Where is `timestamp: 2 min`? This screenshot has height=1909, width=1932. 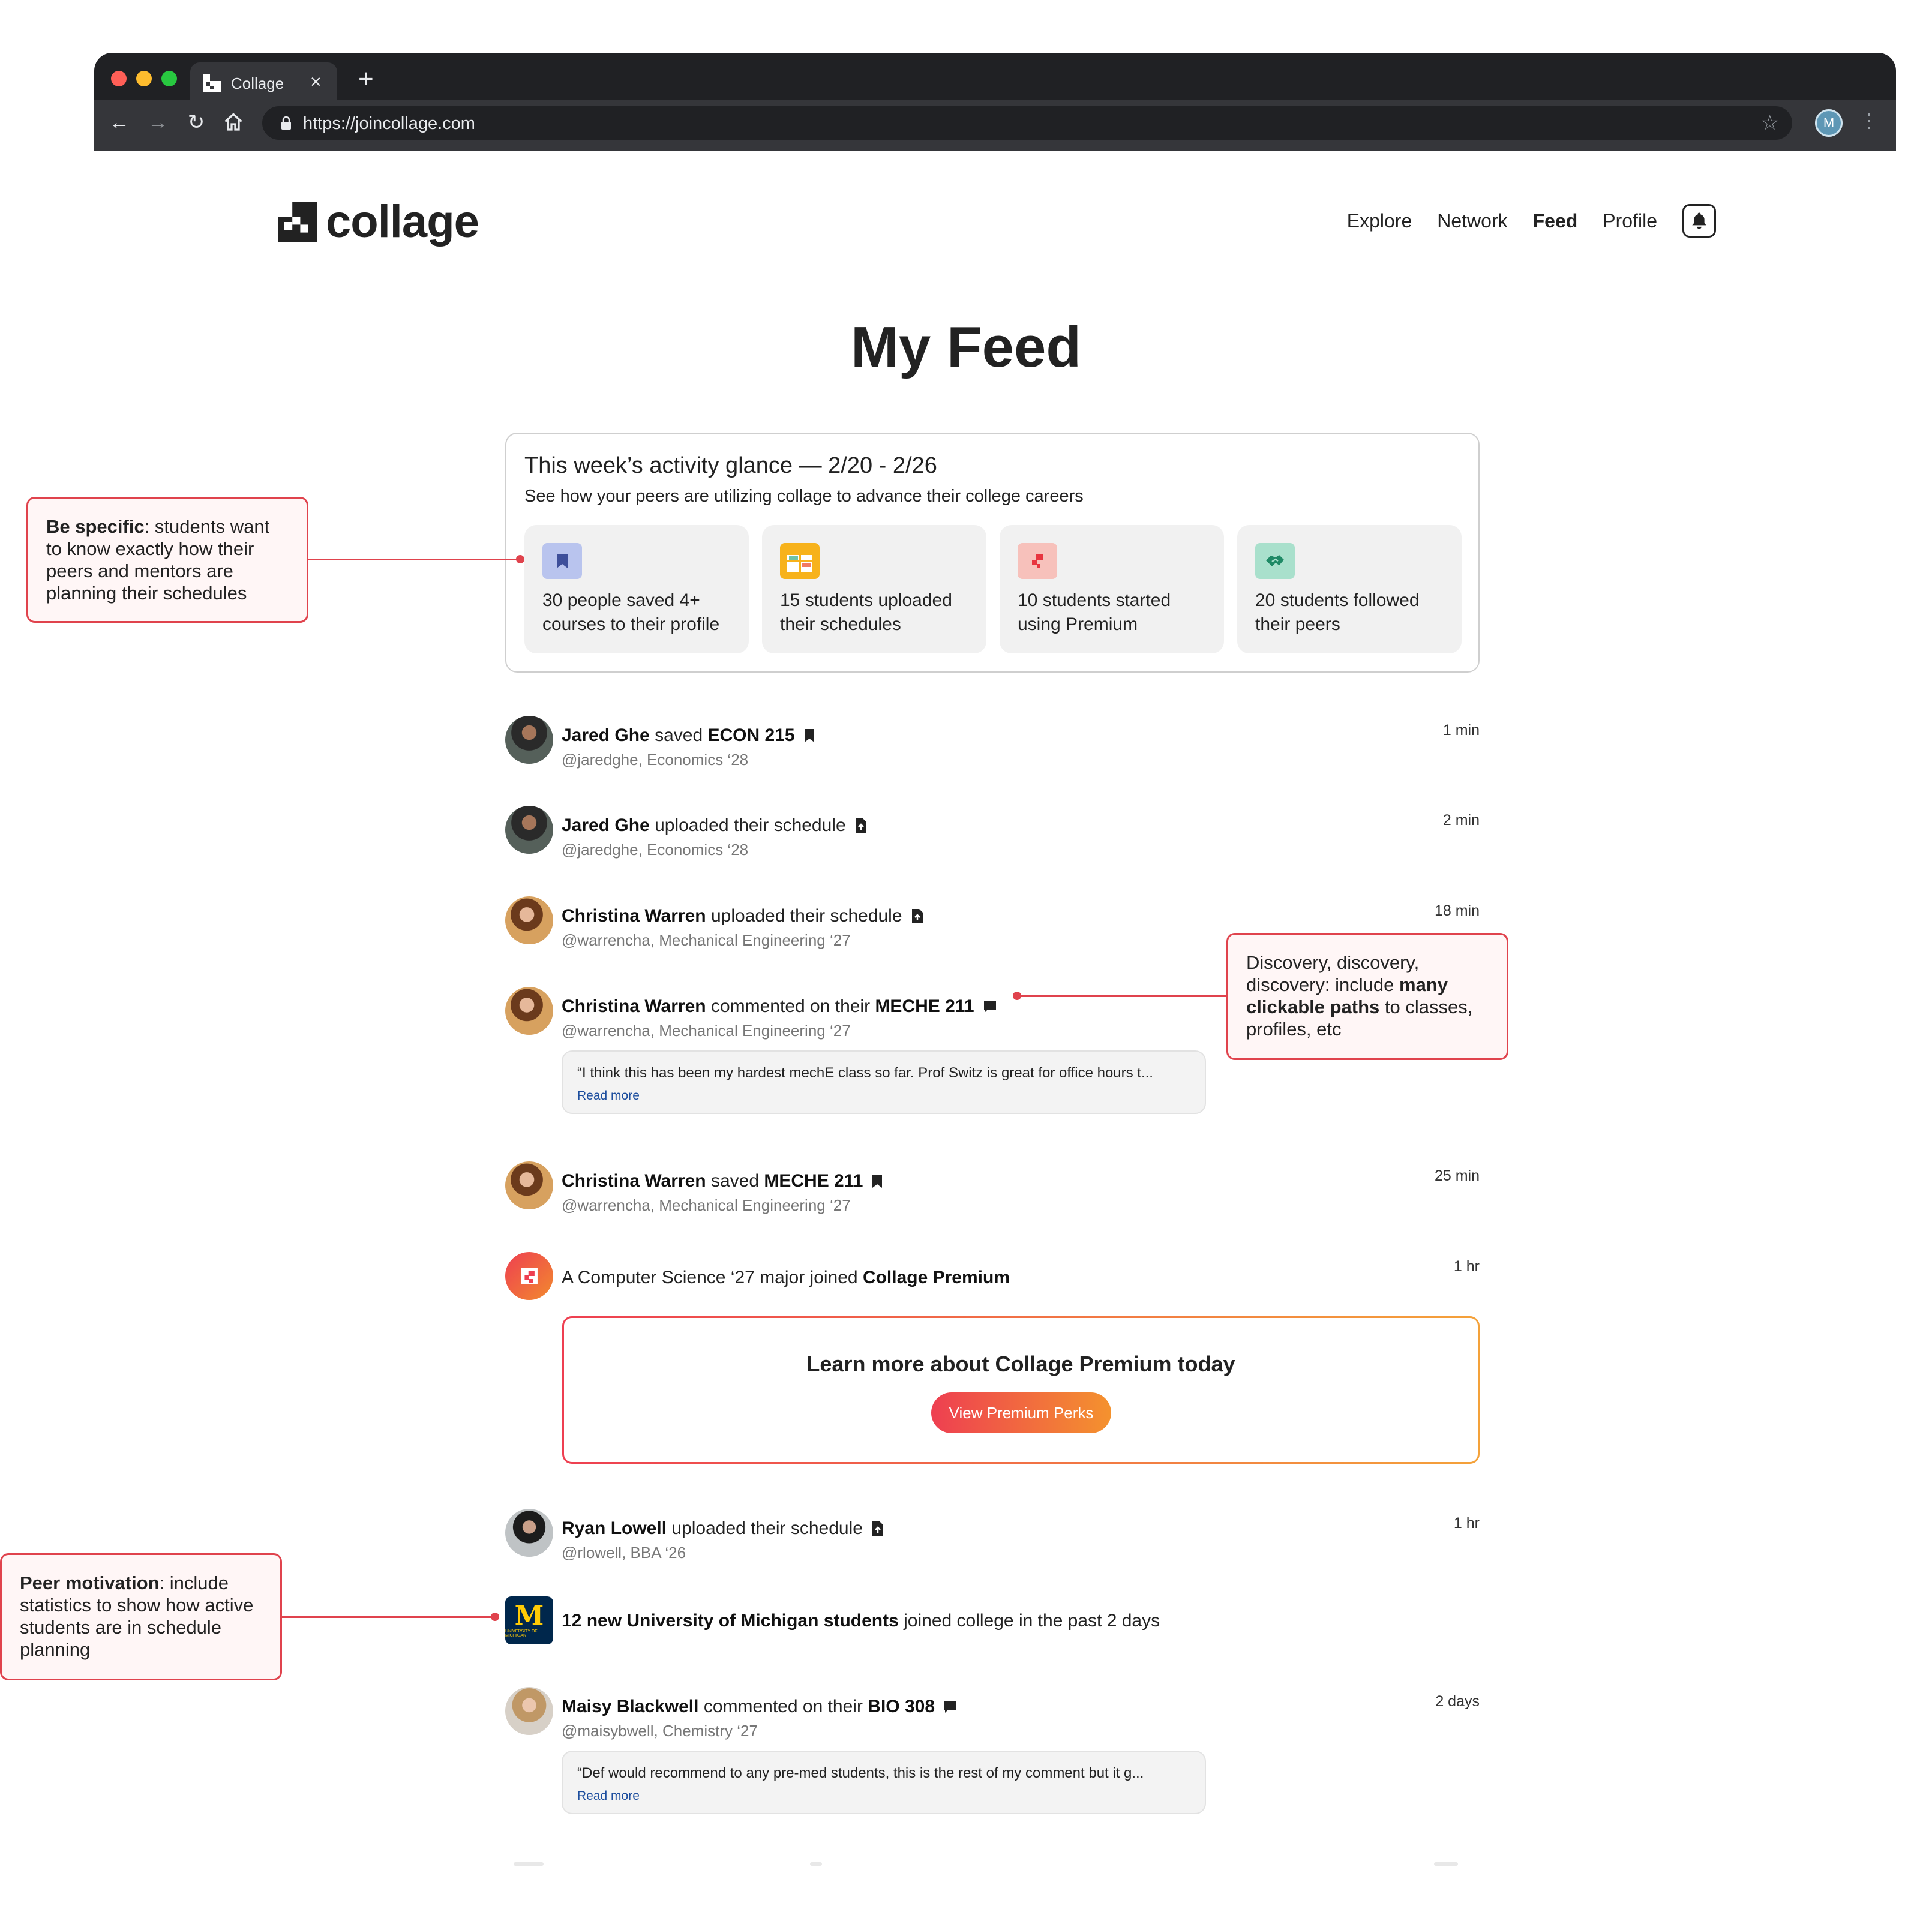 timestamp: 2 min is located at coordinates (1461, 820).